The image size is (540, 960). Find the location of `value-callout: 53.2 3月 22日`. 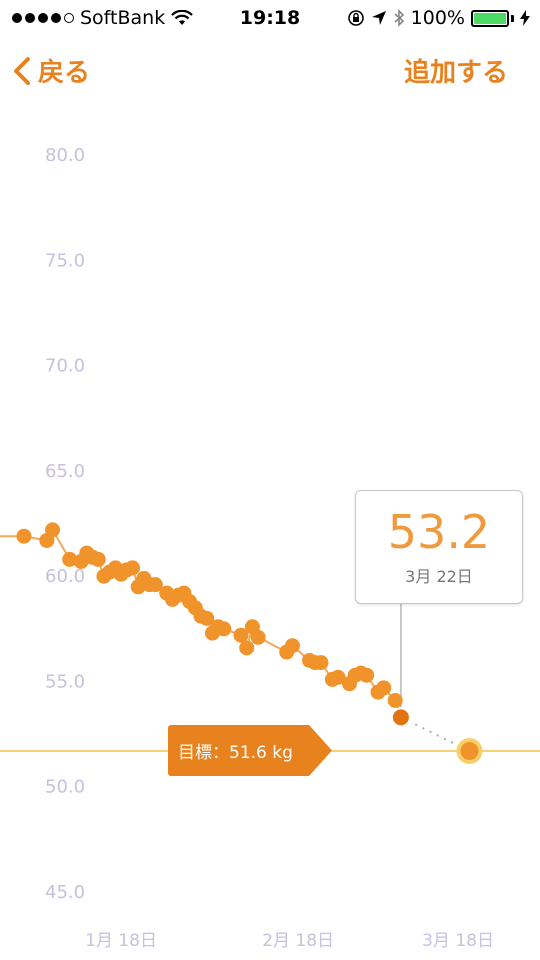

value-callout: 53.2 3月 22日 is located at coordinates (439, 547).